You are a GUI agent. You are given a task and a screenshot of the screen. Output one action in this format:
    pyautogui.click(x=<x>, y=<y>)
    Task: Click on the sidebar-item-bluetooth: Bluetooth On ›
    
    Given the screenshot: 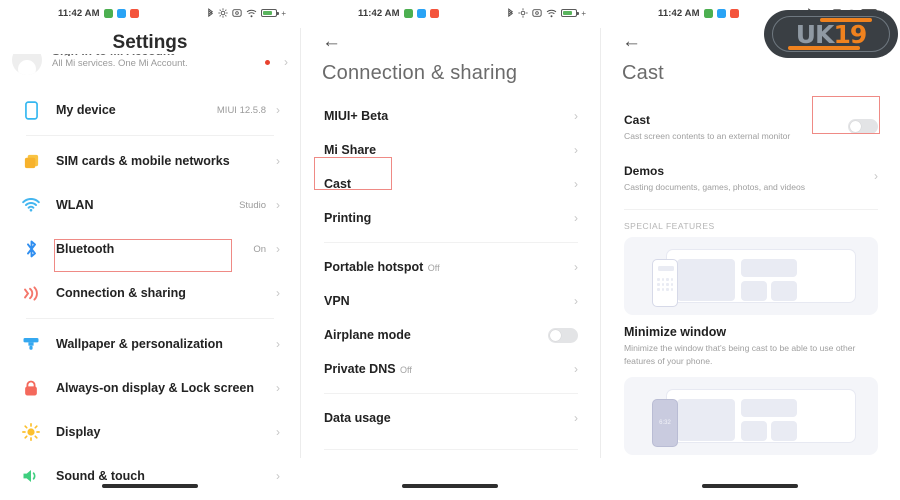 What is the action you would take?
    pyautogui.click(x=150, y=249)
    